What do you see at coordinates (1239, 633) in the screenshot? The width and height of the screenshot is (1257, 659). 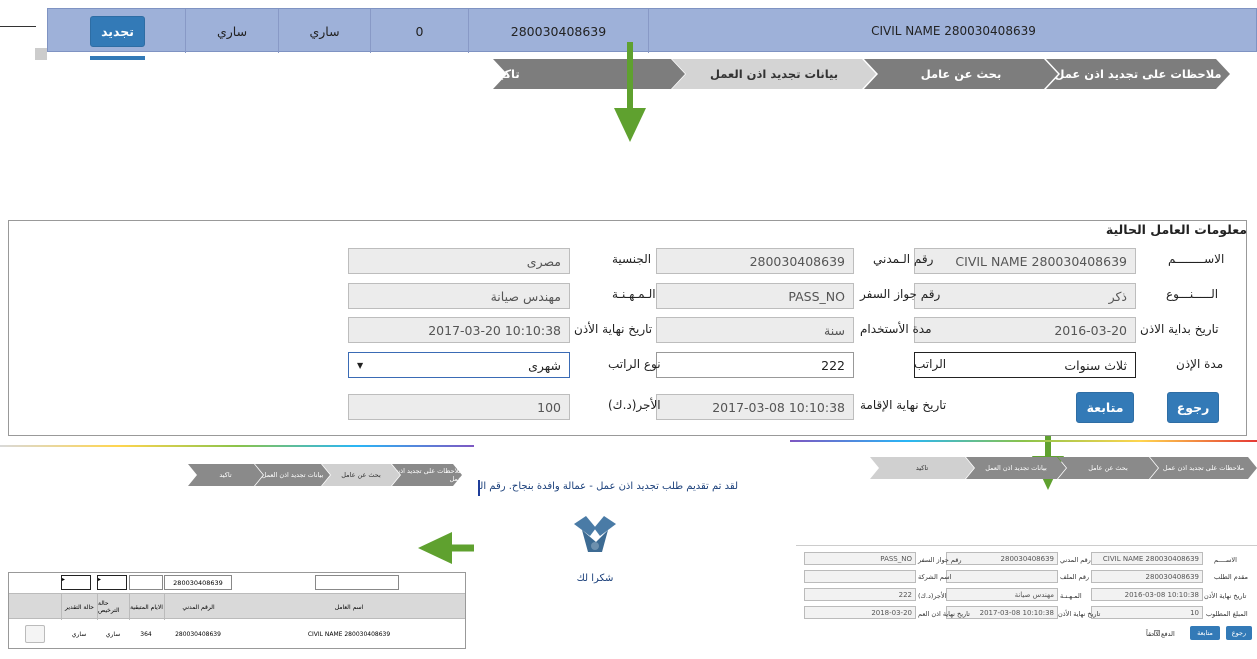 I see `mini-back-button: رجوع` at bounding box center [1239, 633].